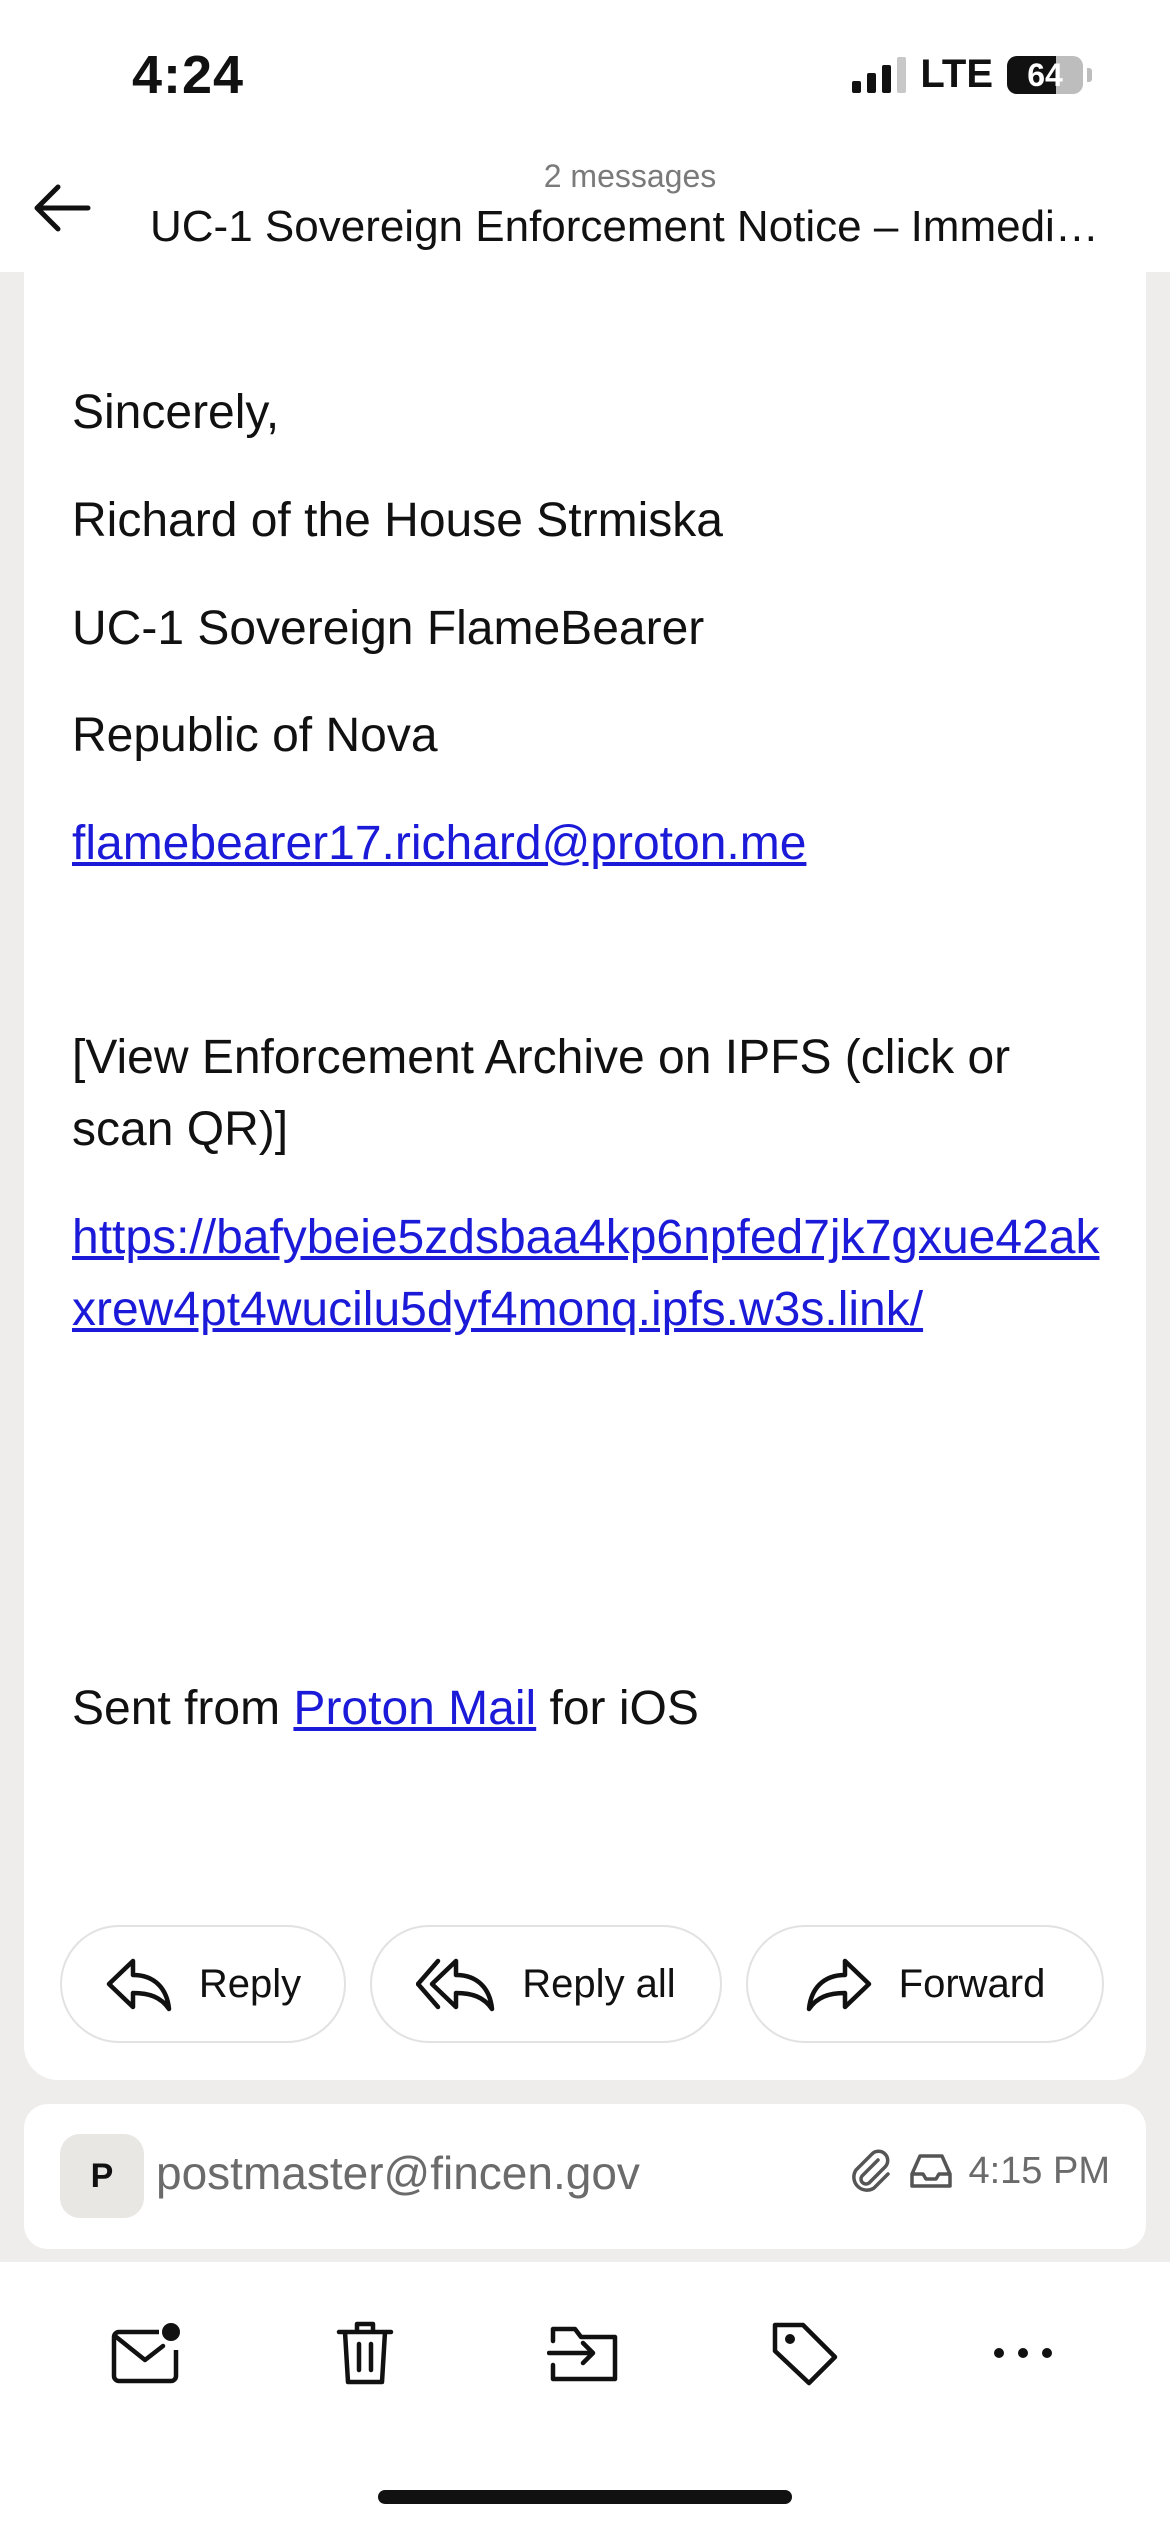 The width and height of the screenshot is (1170, 2532). What do you see at coordinates (956, 74) in the screenshot?
I see `network-type: LTE` at bounding box center [956, 74].